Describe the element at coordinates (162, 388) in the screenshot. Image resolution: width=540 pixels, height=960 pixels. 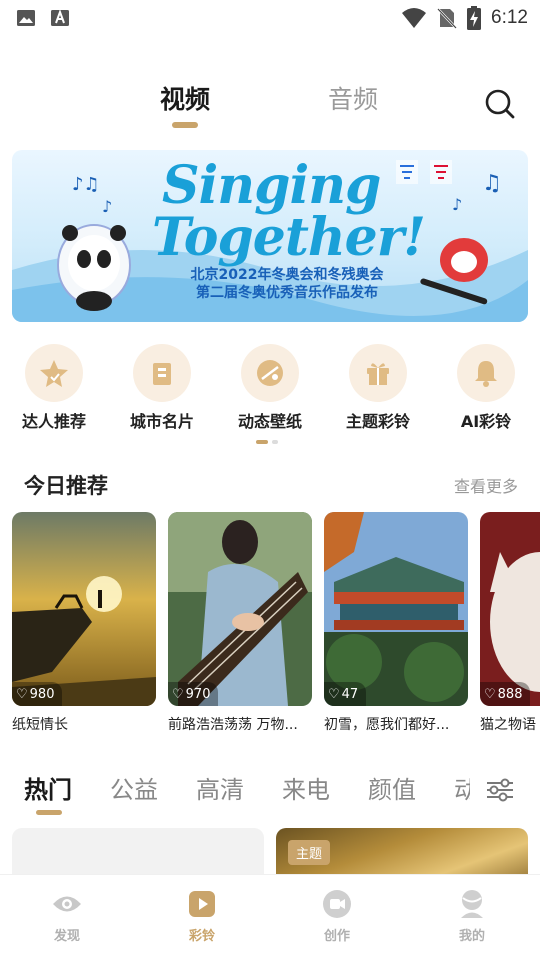
I see `category-city: 城市名片` at that location.